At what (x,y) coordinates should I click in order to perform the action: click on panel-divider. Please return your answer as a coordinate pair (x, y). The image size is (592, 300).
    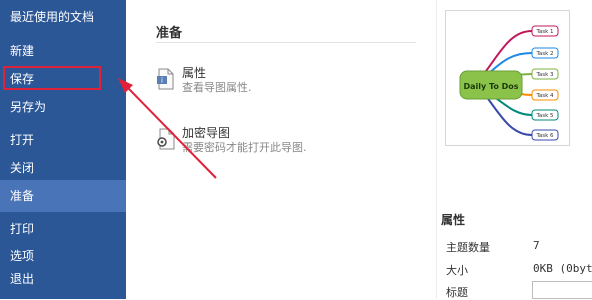
    Looking at the image, I should click on (436, 149).